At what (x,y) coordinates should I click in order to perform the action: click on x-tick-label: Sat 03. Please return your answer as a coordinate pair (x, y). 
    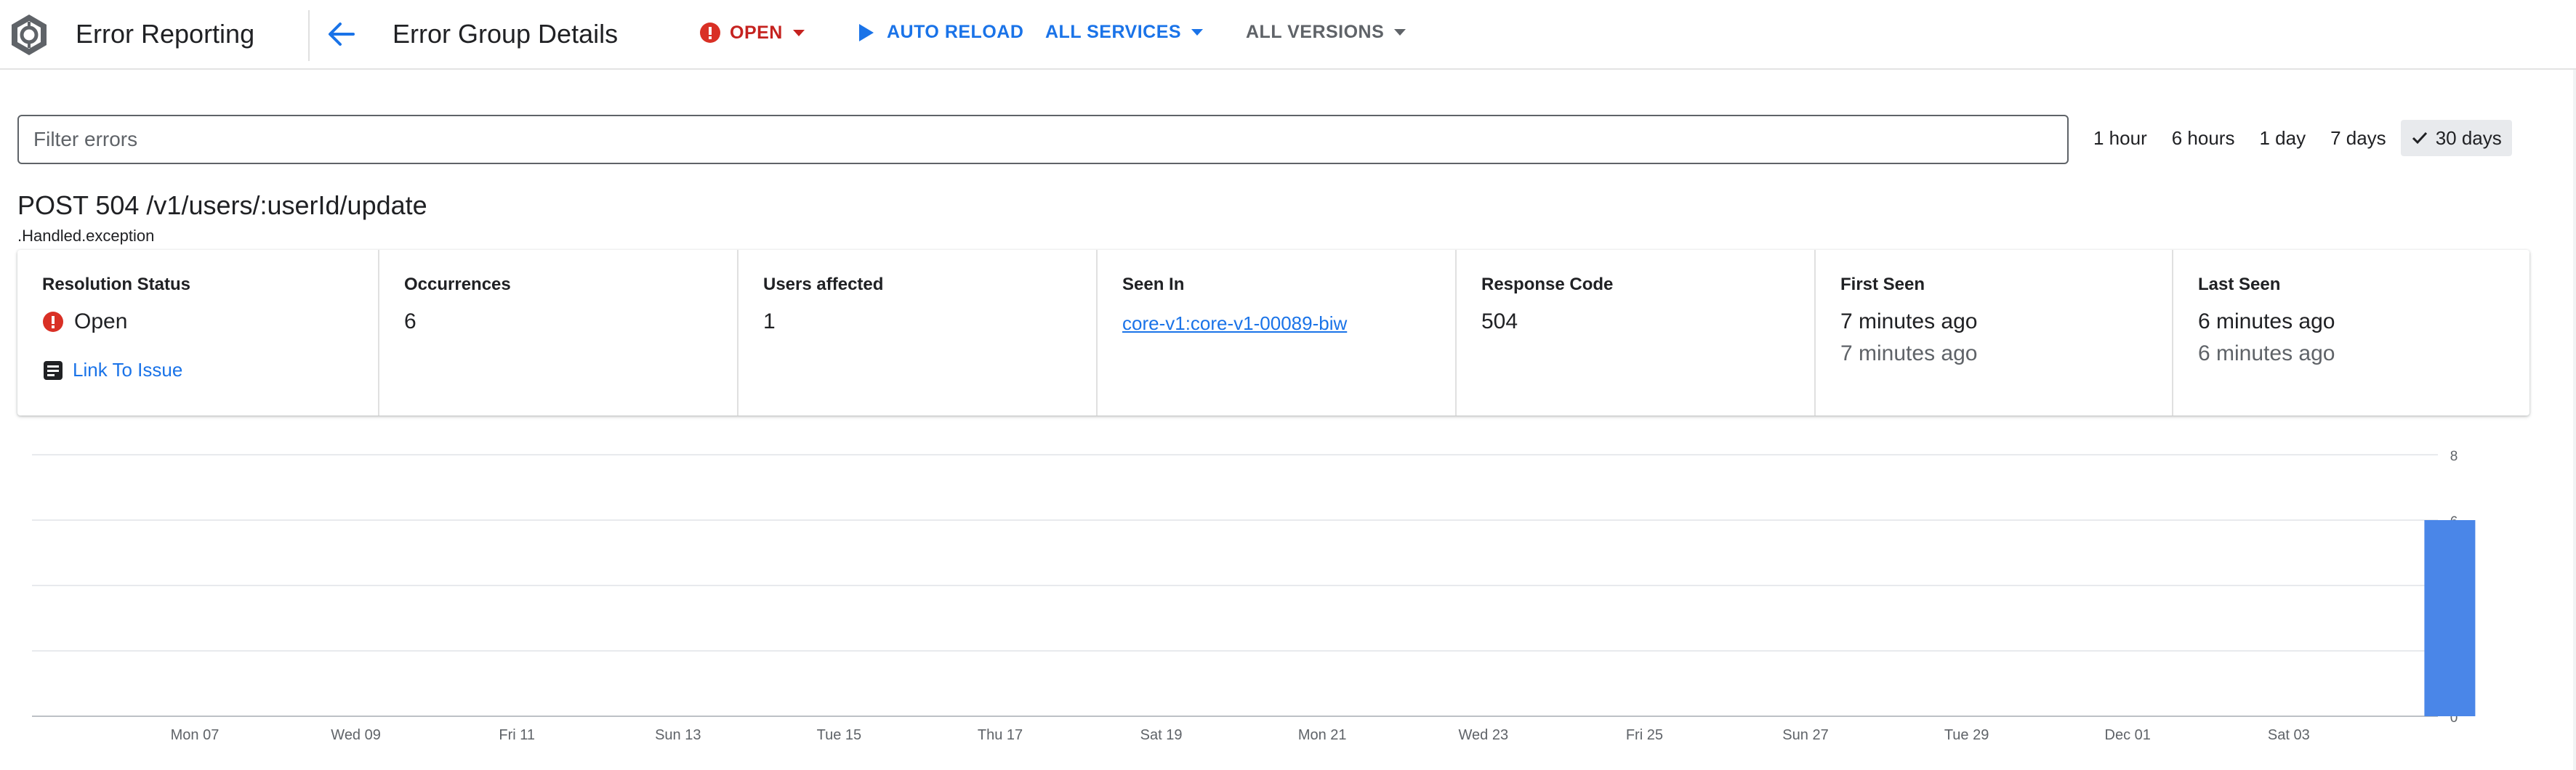
    Looking at the image, I should click on (2289, 735).